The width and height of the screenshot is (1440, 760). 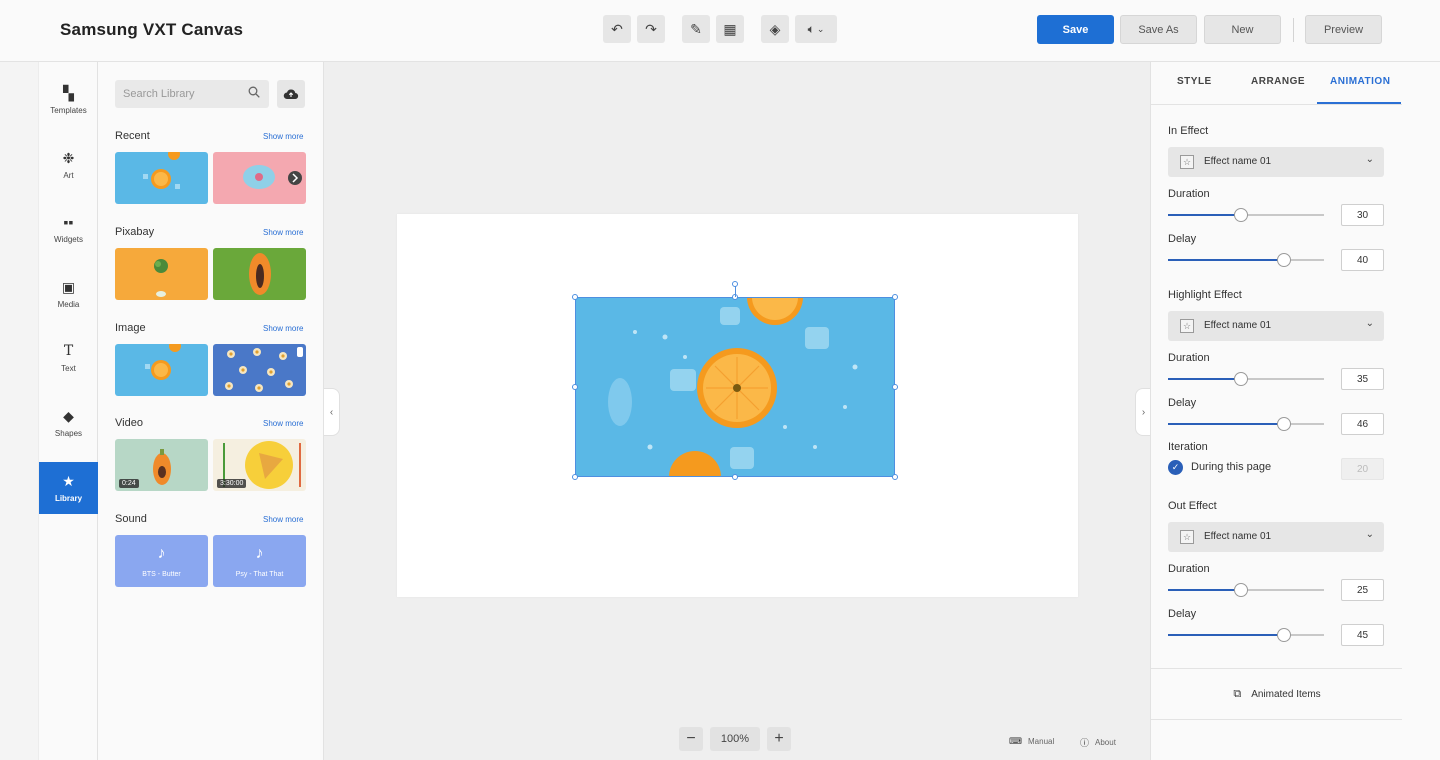 I want to click on in-delay-slider, so click(x=1246, y=260).